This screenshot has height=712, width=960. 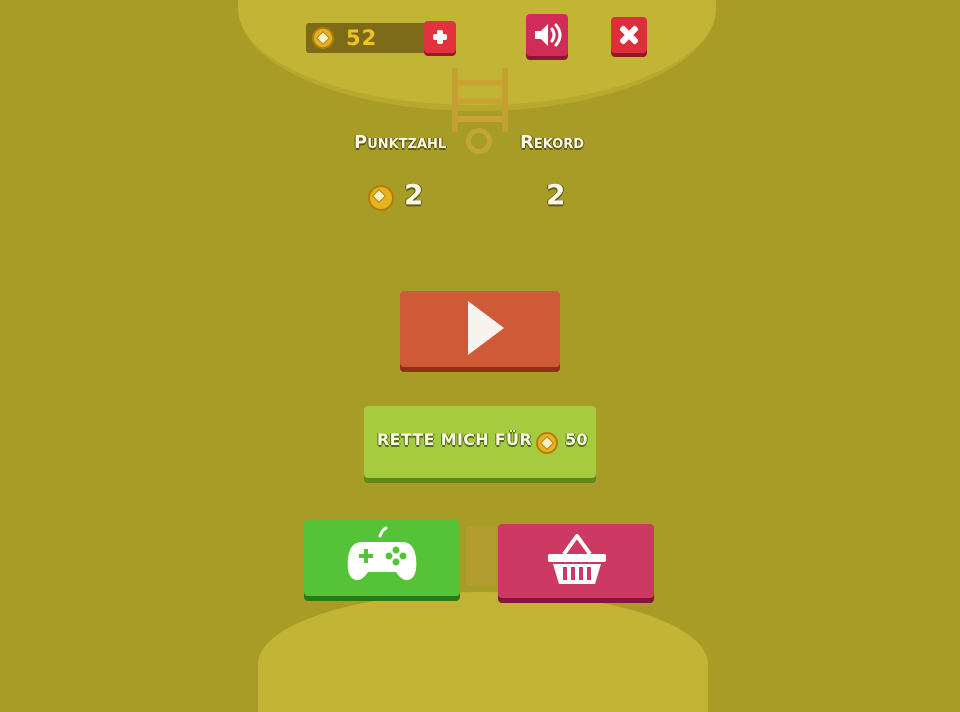 What do you see at coordinates (454, 439) in the screenshot?
I see `rescue-label: RETTE MICH FÜR` at bounding box center [454, 439].